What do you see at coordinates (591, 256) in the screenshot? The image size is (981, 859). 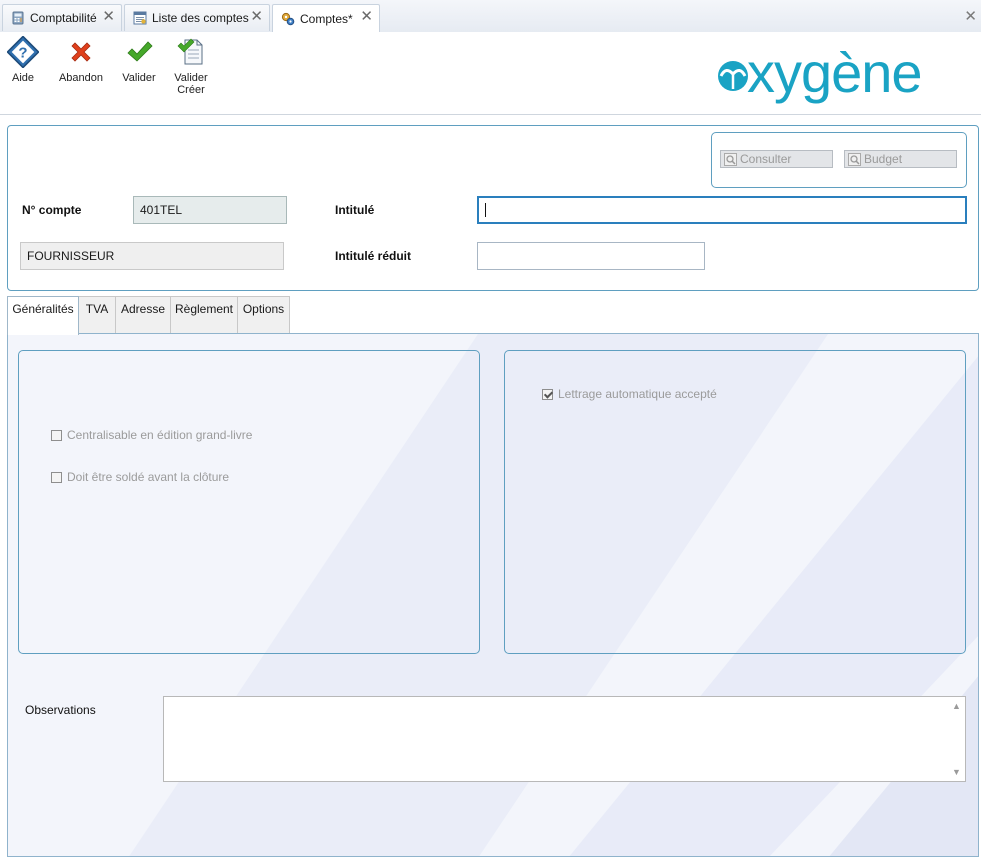 I see `short-title-input` at bounding box center [591, 256].